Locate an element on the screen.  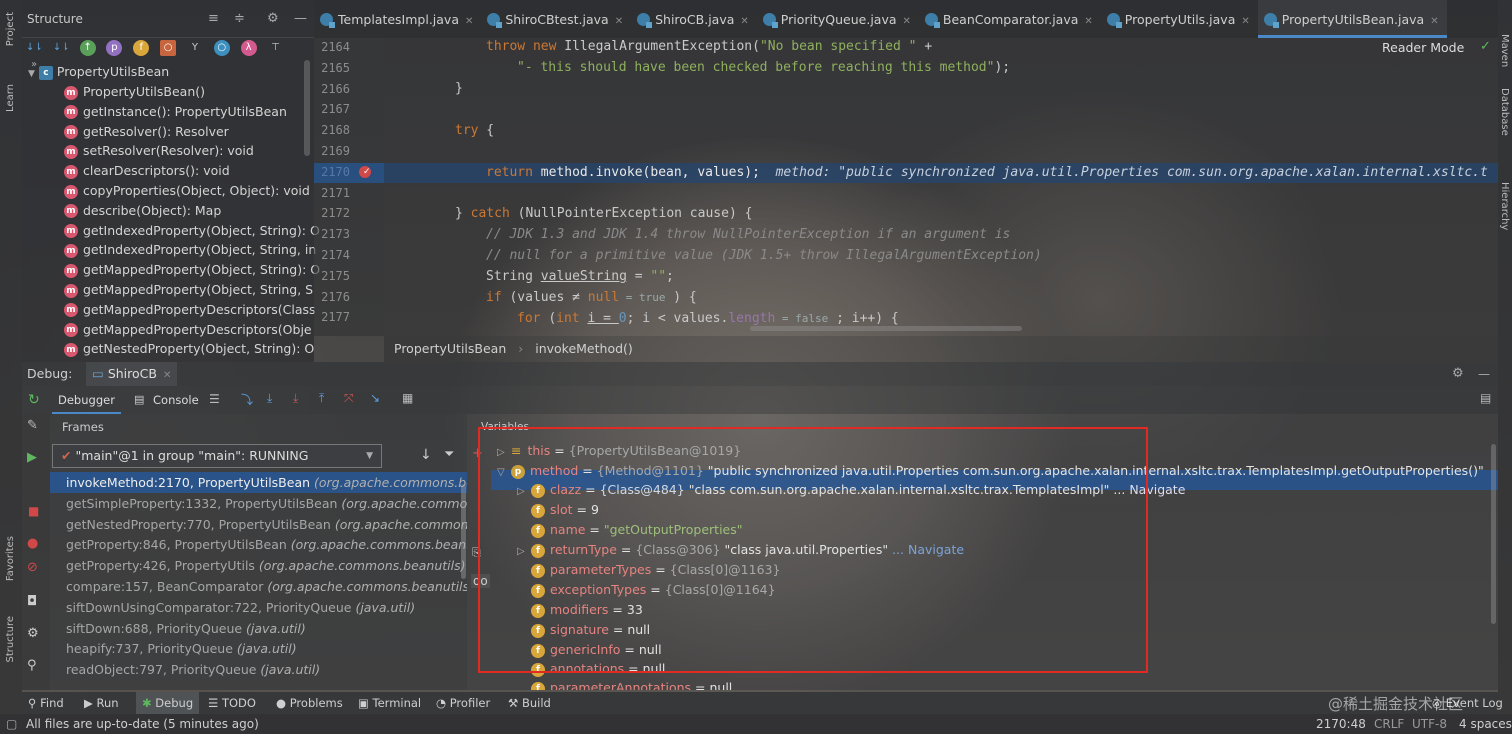
breadcrumb-method: invokeMethod() is located at coordinates (584, 348).